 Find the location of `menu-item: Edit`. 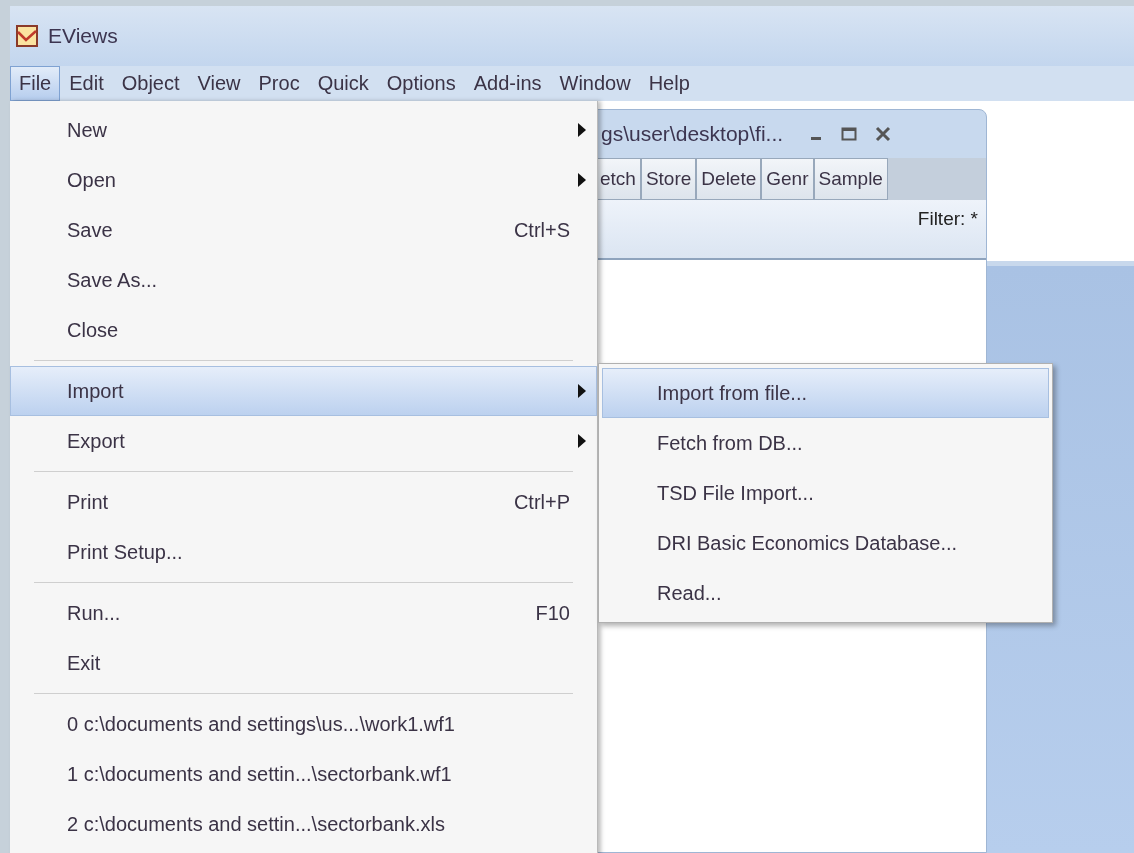

menu-item: Edit is located at coordinates (86, 83).